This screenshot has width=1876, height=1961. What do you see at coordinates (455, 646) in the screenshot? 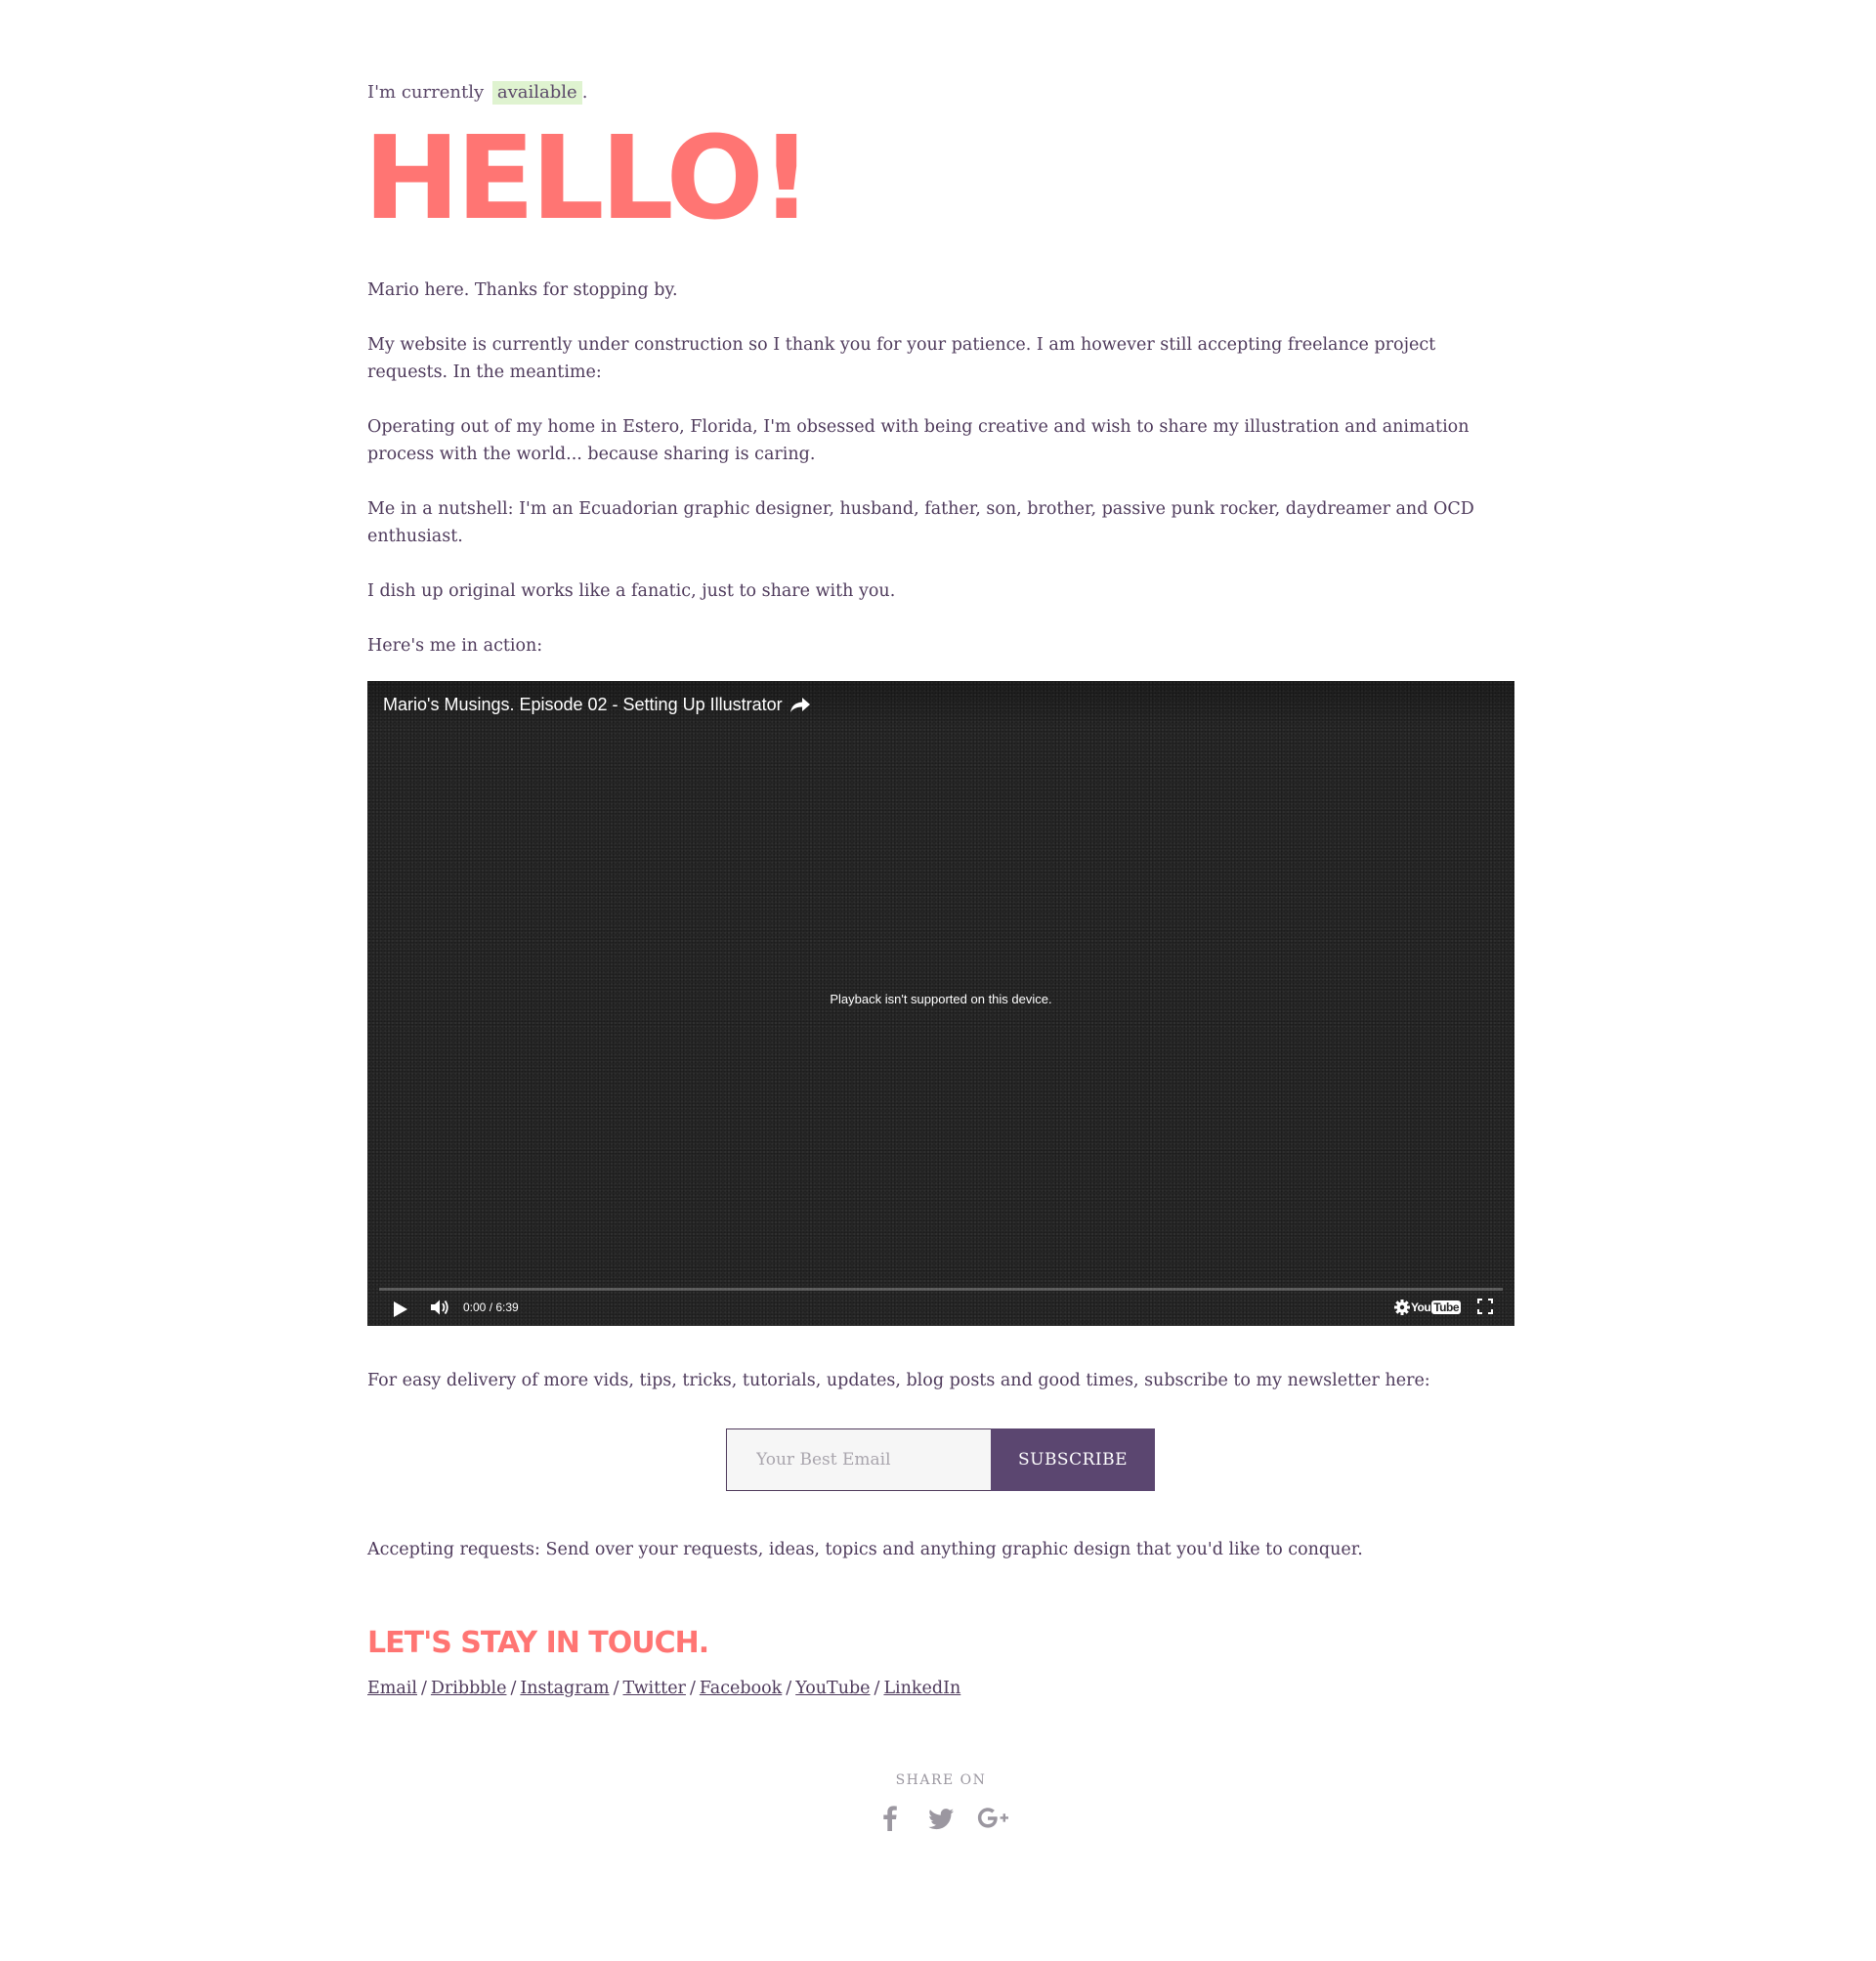
I see `intro-paragraph-6: Here's me in action:` at bounding box center [455, 646].